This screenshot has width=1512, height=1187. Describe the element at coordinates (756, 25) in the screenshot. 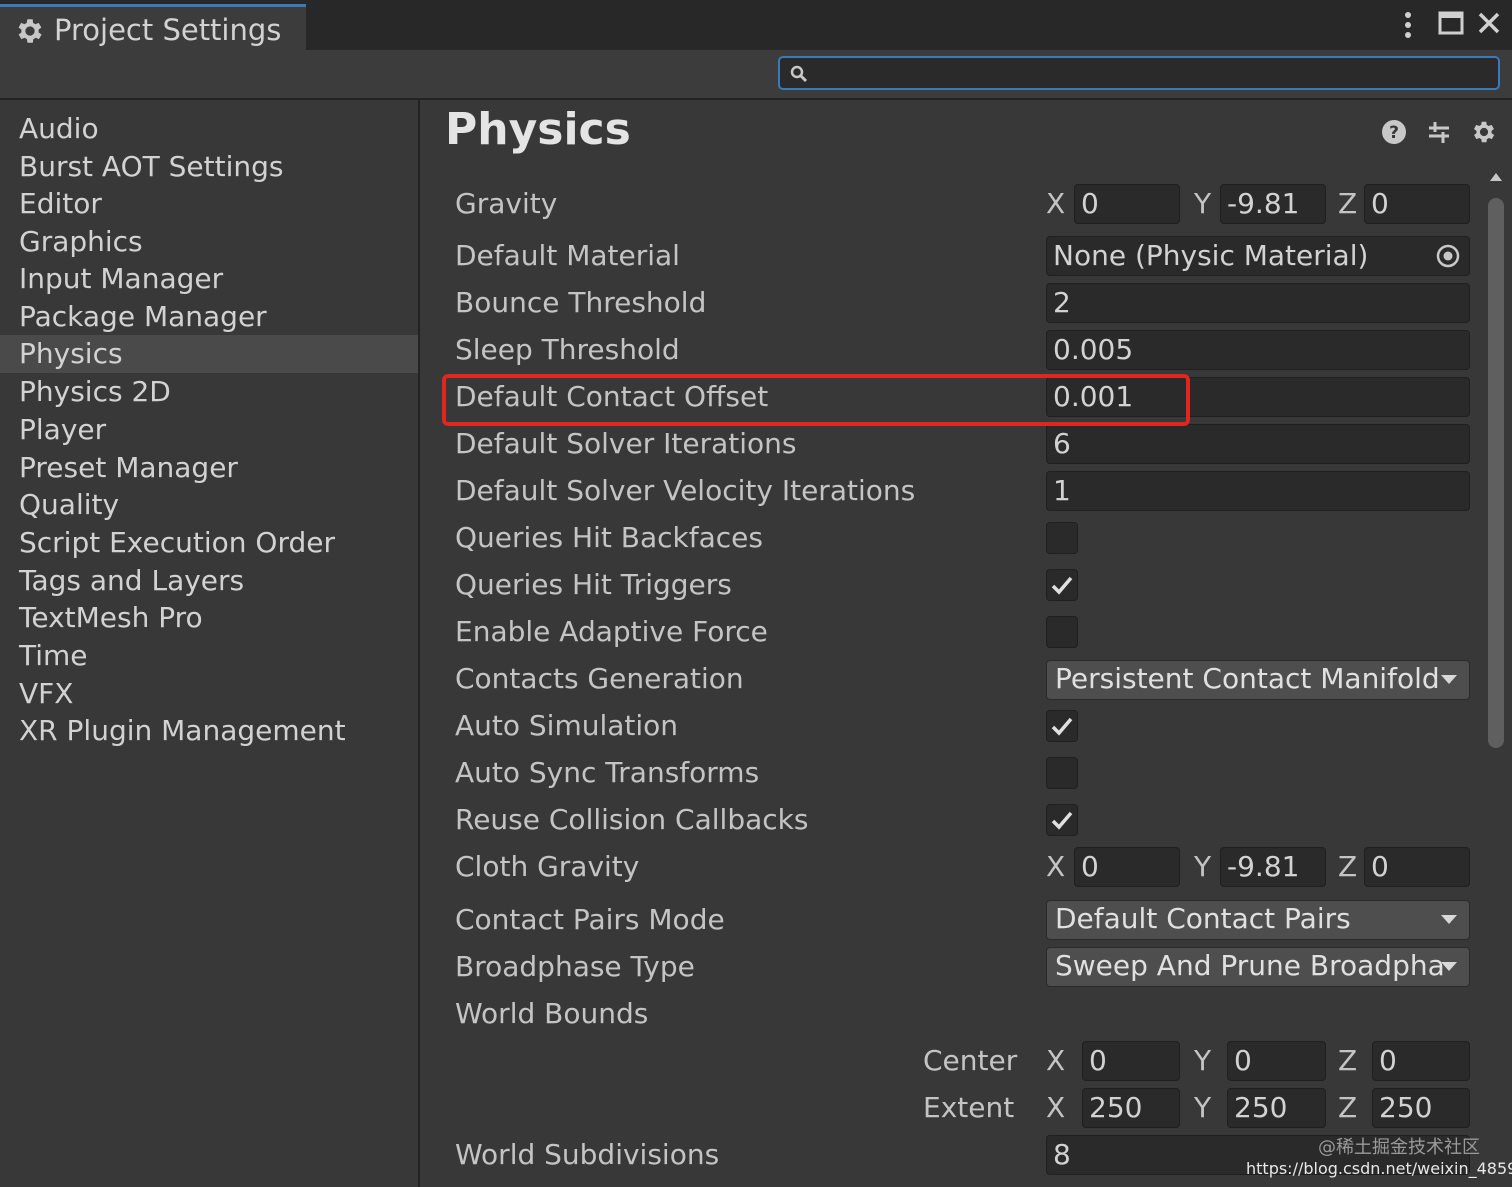

I see `tab-bar: Project Settings` at that location.